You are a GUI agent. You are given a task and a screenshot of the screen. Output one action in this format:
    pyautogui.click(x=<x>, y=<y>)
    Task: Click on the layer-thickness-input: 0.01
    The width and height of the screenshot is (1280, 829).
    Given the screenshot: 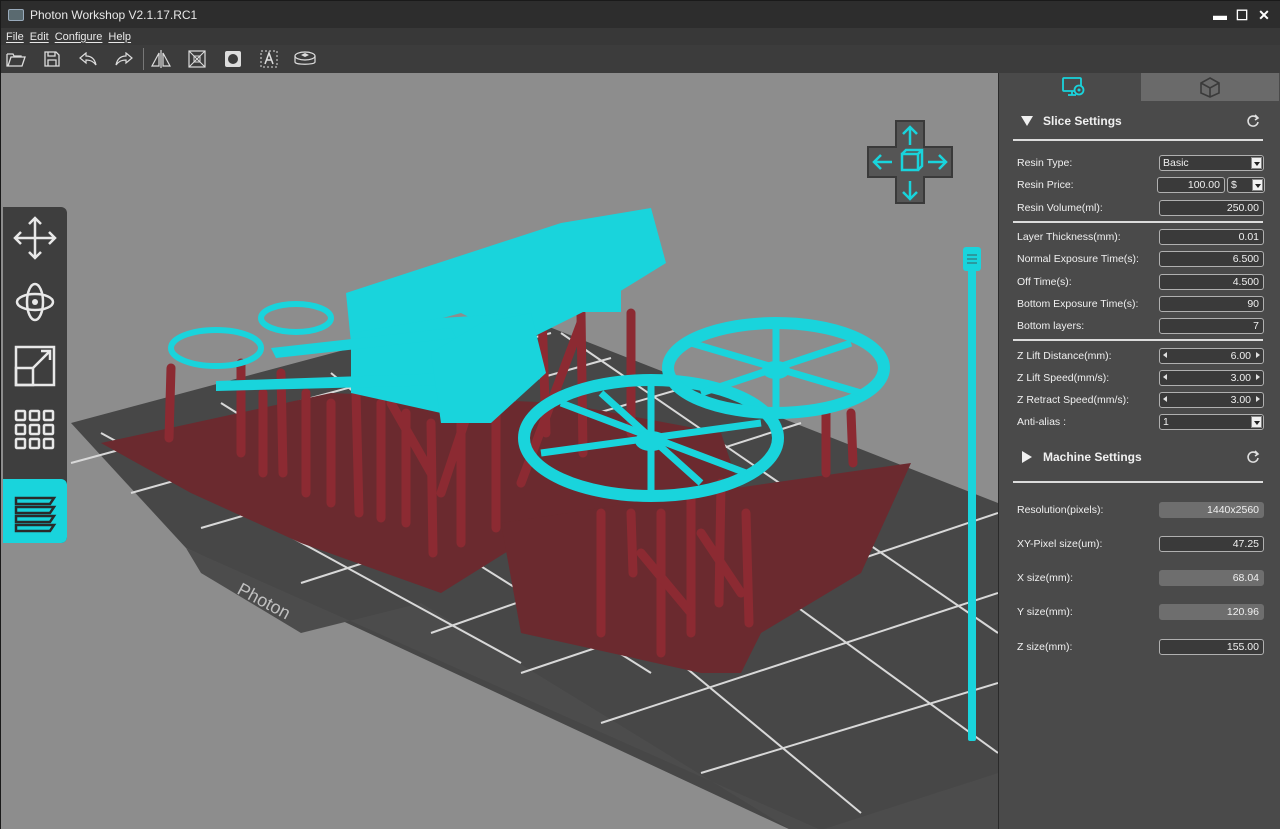 What is the action you would take?
    pyautogui.click(x=1211, y=237)
    